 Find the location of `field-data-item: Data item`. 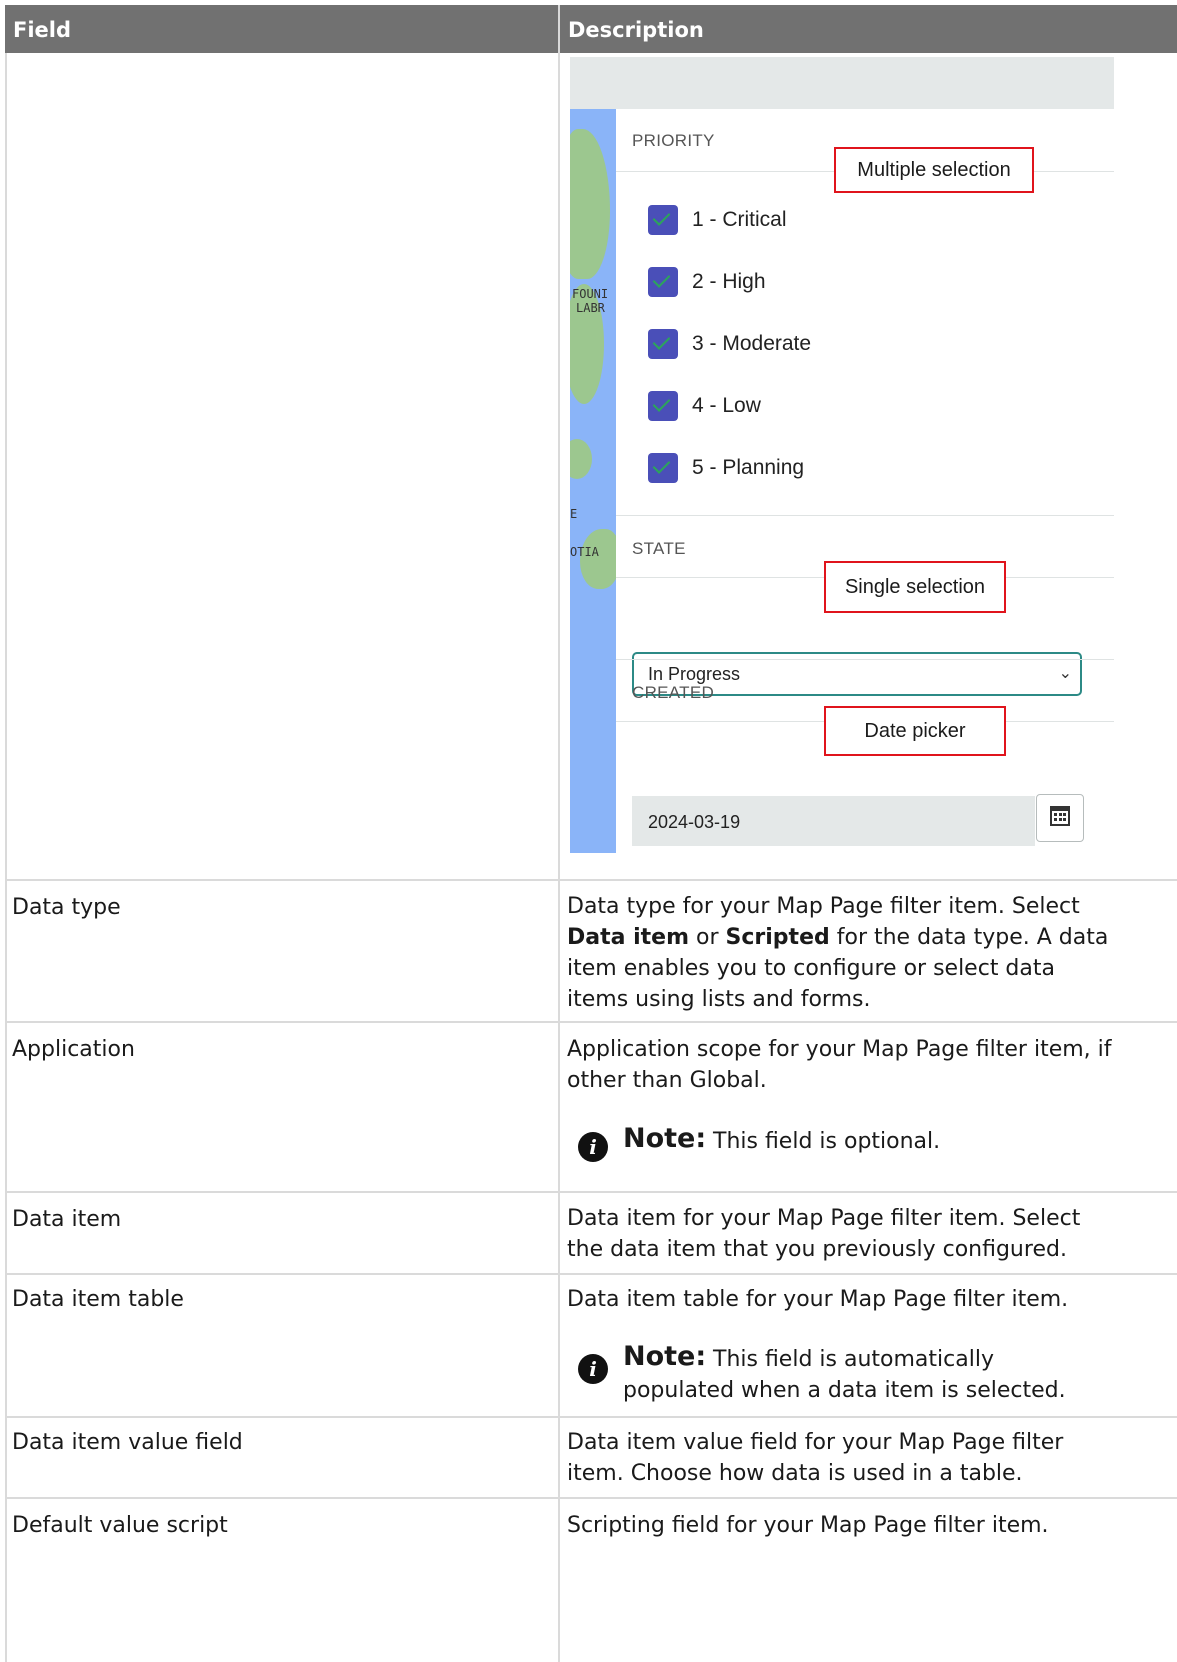

field-data-item: Data item is located at coordinates (67, 1219).